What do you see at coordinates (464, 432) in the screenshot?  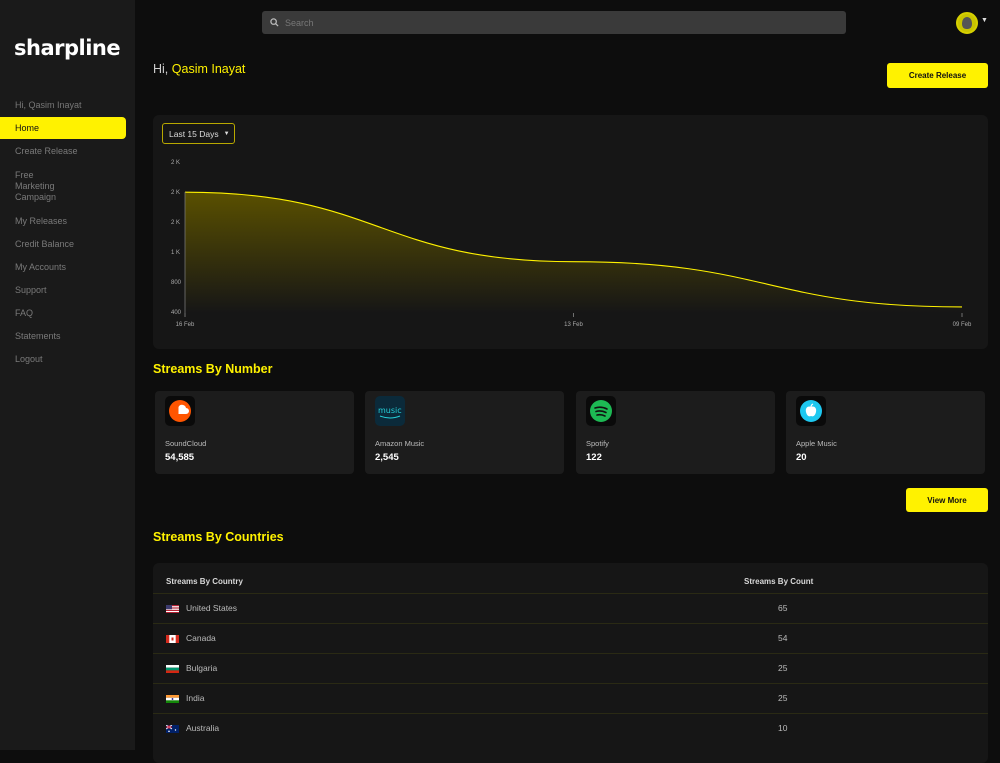 I see `stream-card-amazon-music: music Amazon Music 2,545` at bounding box center [464, 432].